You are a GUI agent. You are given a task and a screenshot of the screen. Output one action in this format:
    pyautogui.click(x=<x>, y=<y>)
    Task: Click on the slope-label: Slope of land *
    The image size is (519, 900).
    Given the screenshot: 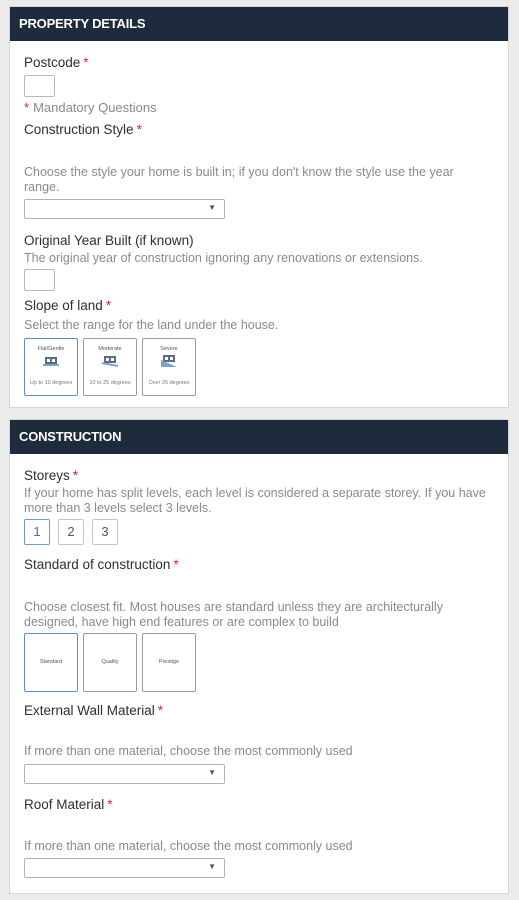 What is the action you would take?
    pyautogui.click(x=67, y=305)
    